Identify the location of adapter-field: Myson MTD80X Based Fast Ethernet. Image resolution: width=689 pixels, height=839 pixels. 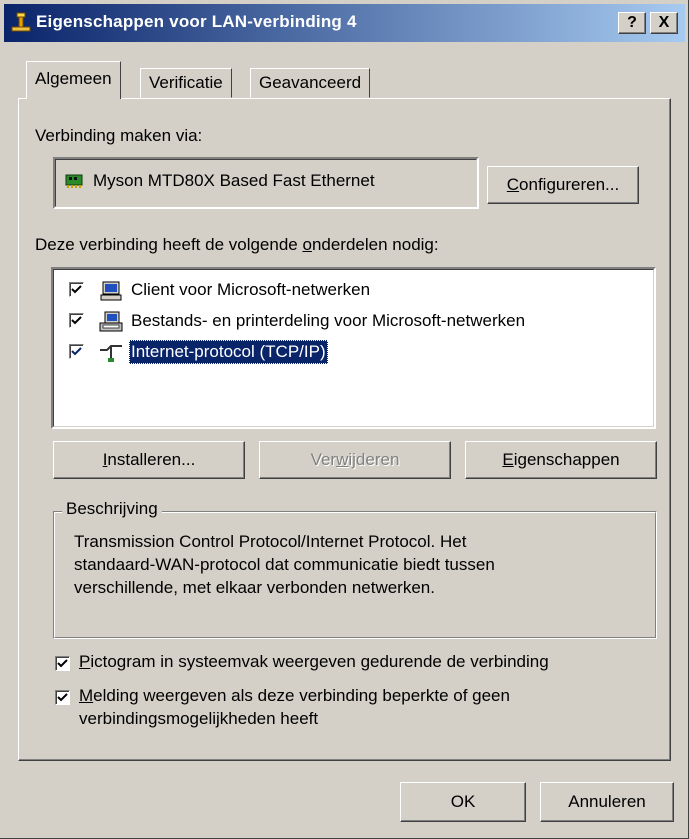
(266, 183).